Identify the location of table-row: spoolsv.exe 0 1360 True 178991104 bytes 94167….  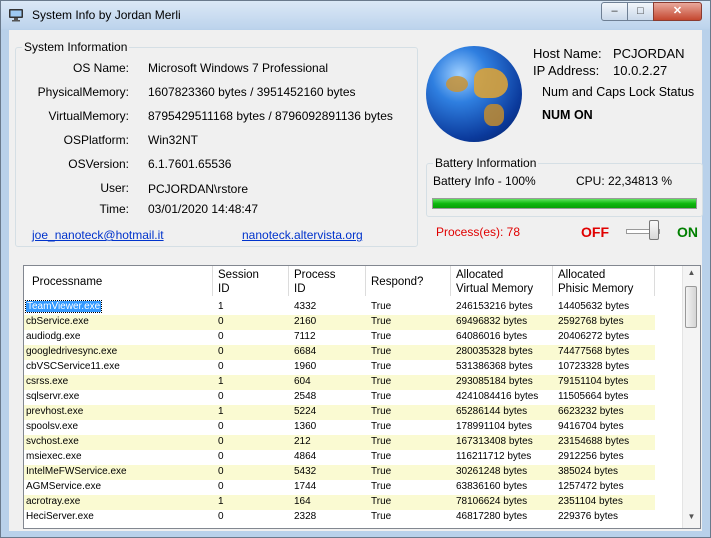
(339, 427).